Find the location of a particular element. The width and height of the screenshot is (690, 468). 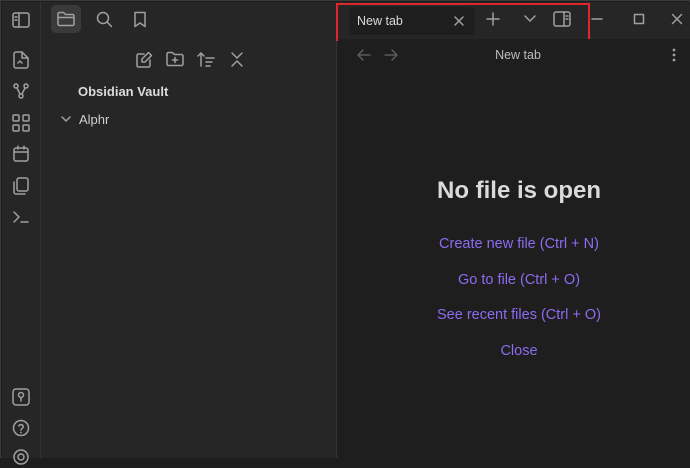

go-to-file-link: Go to file (Ctrl + O) is located at coordinates (514, 280).